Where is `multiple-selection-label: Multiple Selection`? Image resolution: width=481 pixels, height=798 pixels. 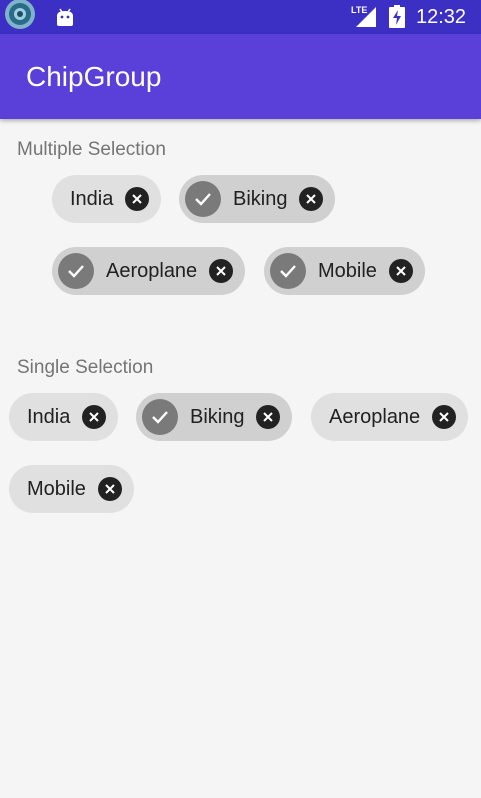
multiple-selection-label: Multiple Selection is located at coordinates (91, 149).